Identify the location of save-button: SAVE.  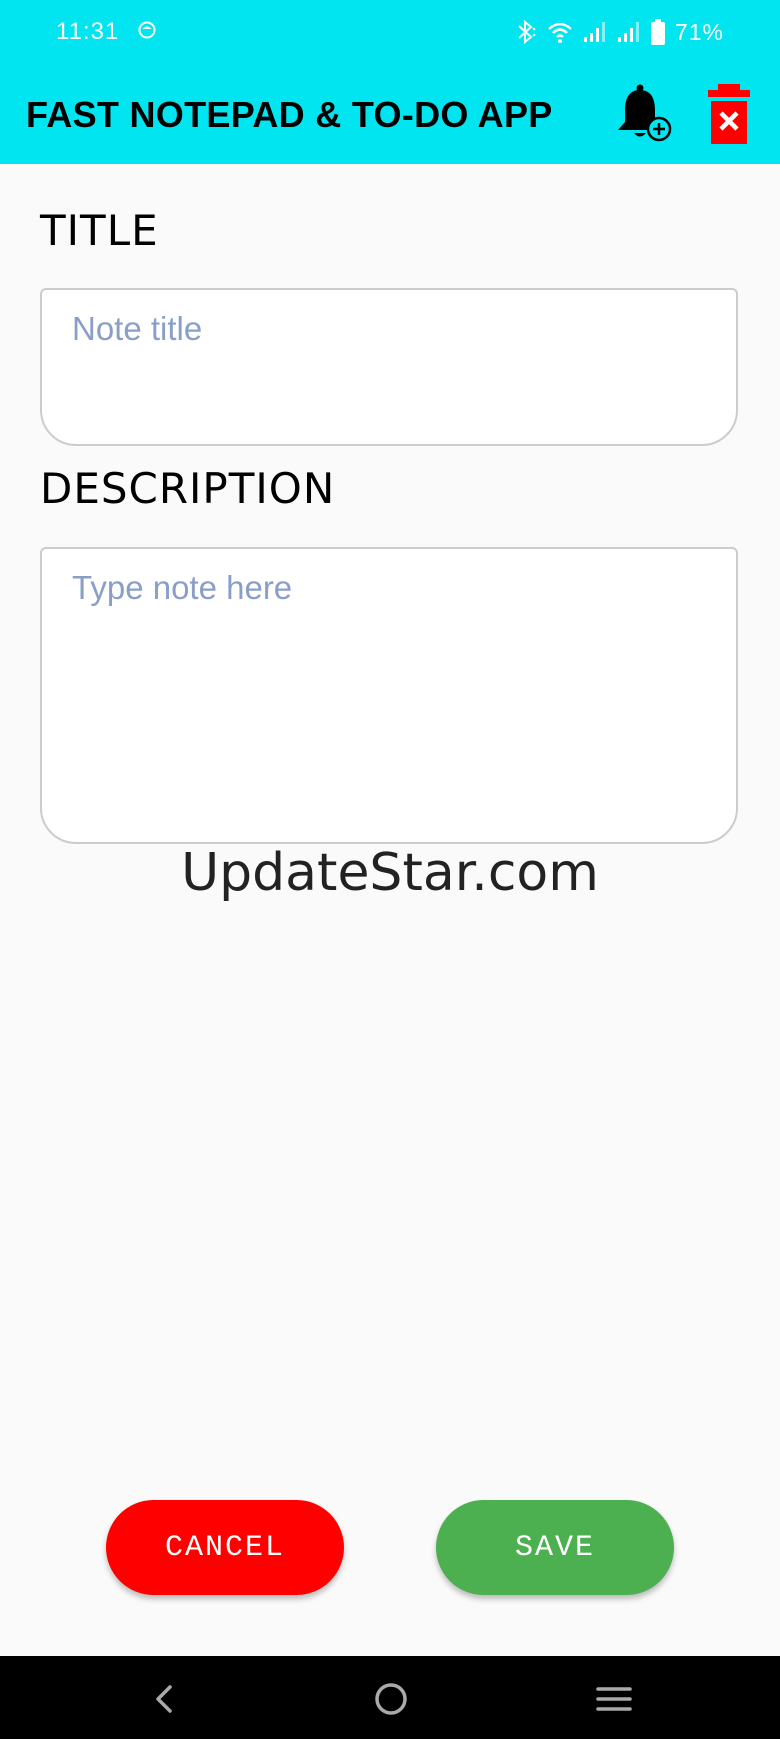
(555, 1547).